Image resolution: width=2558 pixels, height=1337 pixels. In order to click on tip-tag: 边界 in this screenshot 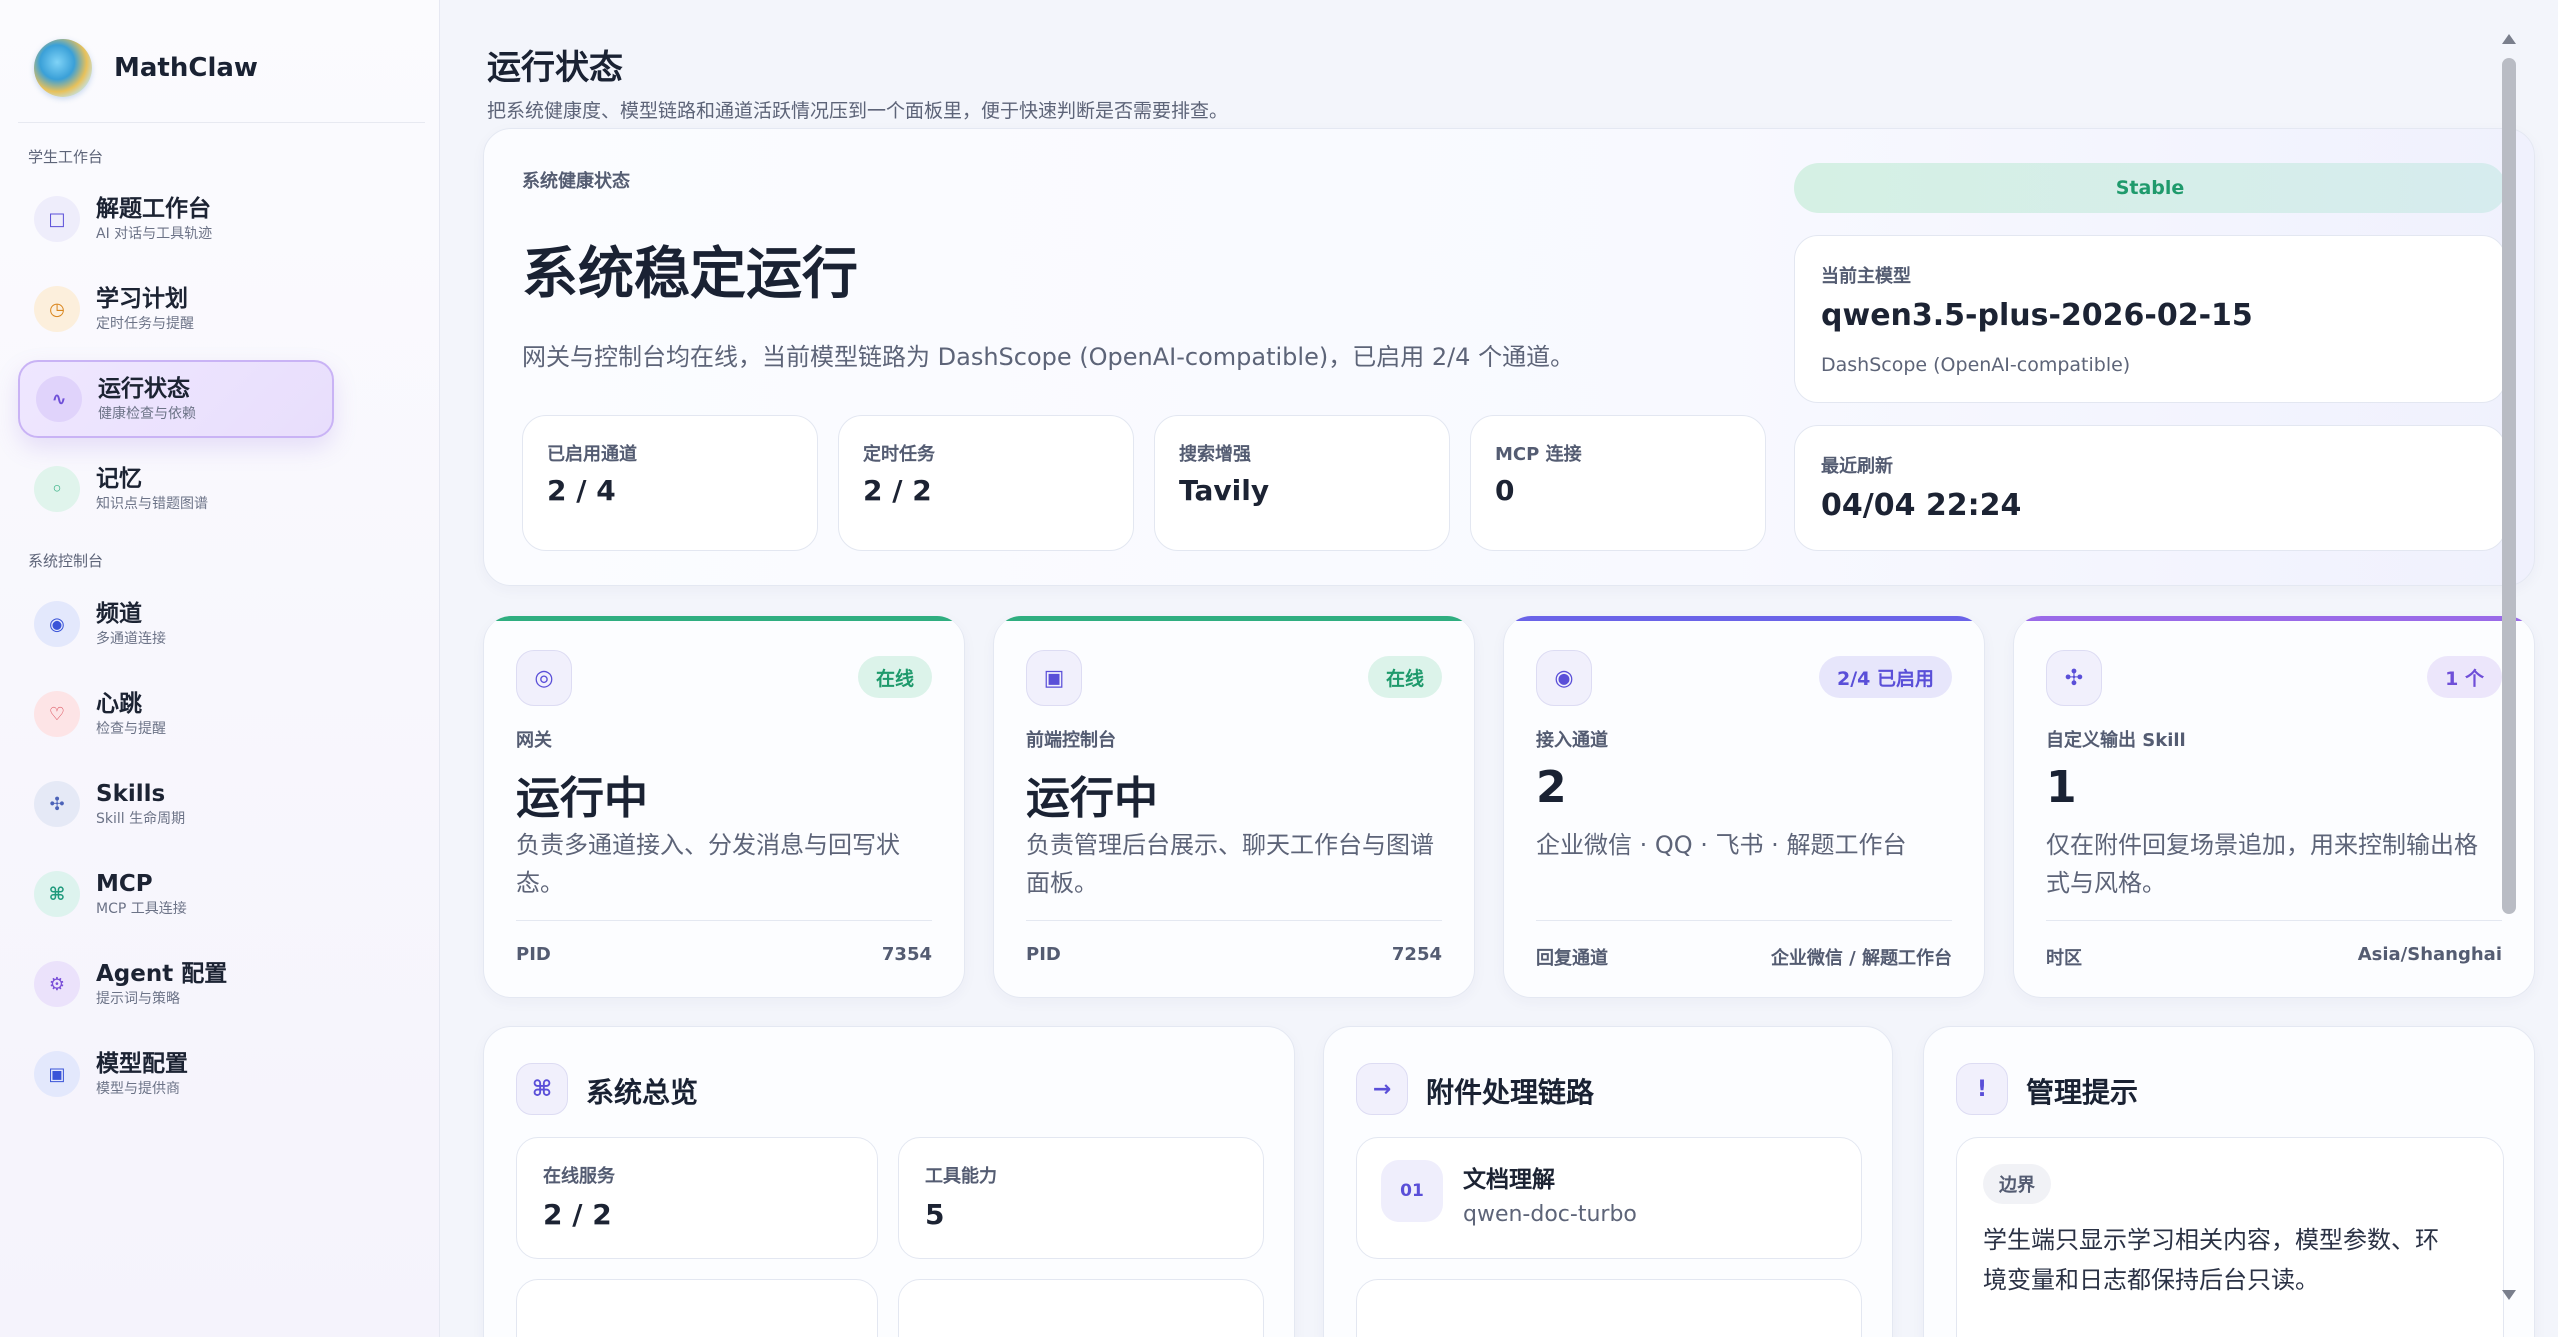, I will do `click(2017, 1184)`.